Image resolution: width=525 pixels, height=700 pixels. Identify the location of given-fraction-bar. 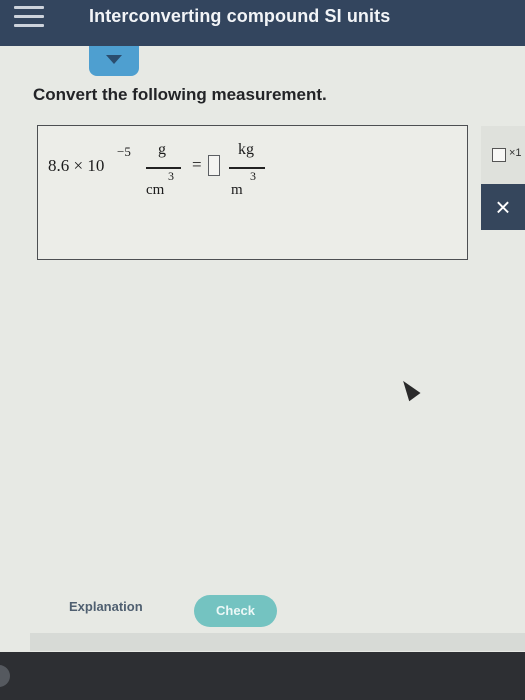
(163, 168).